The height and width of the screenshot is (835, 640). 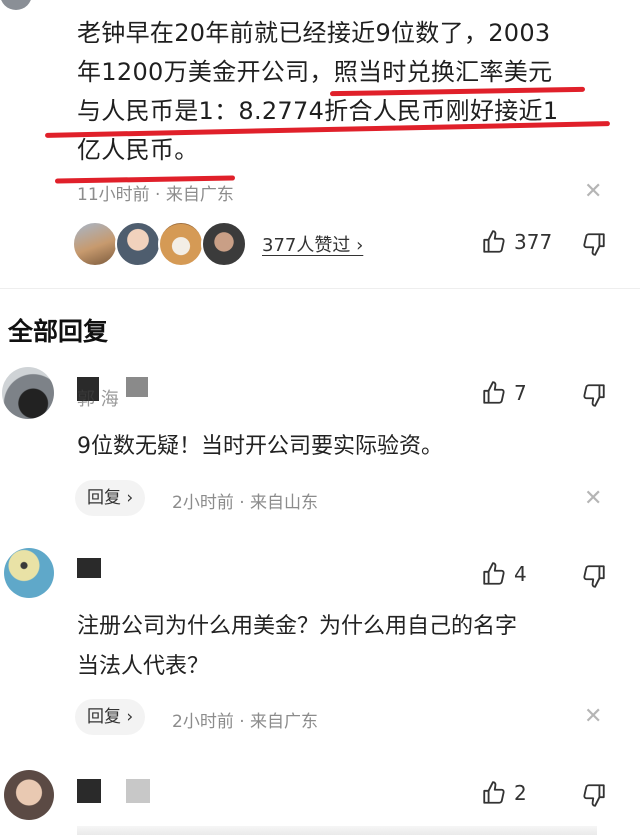 I want to click on top-avatar-partial, so click(x=16, y=5).